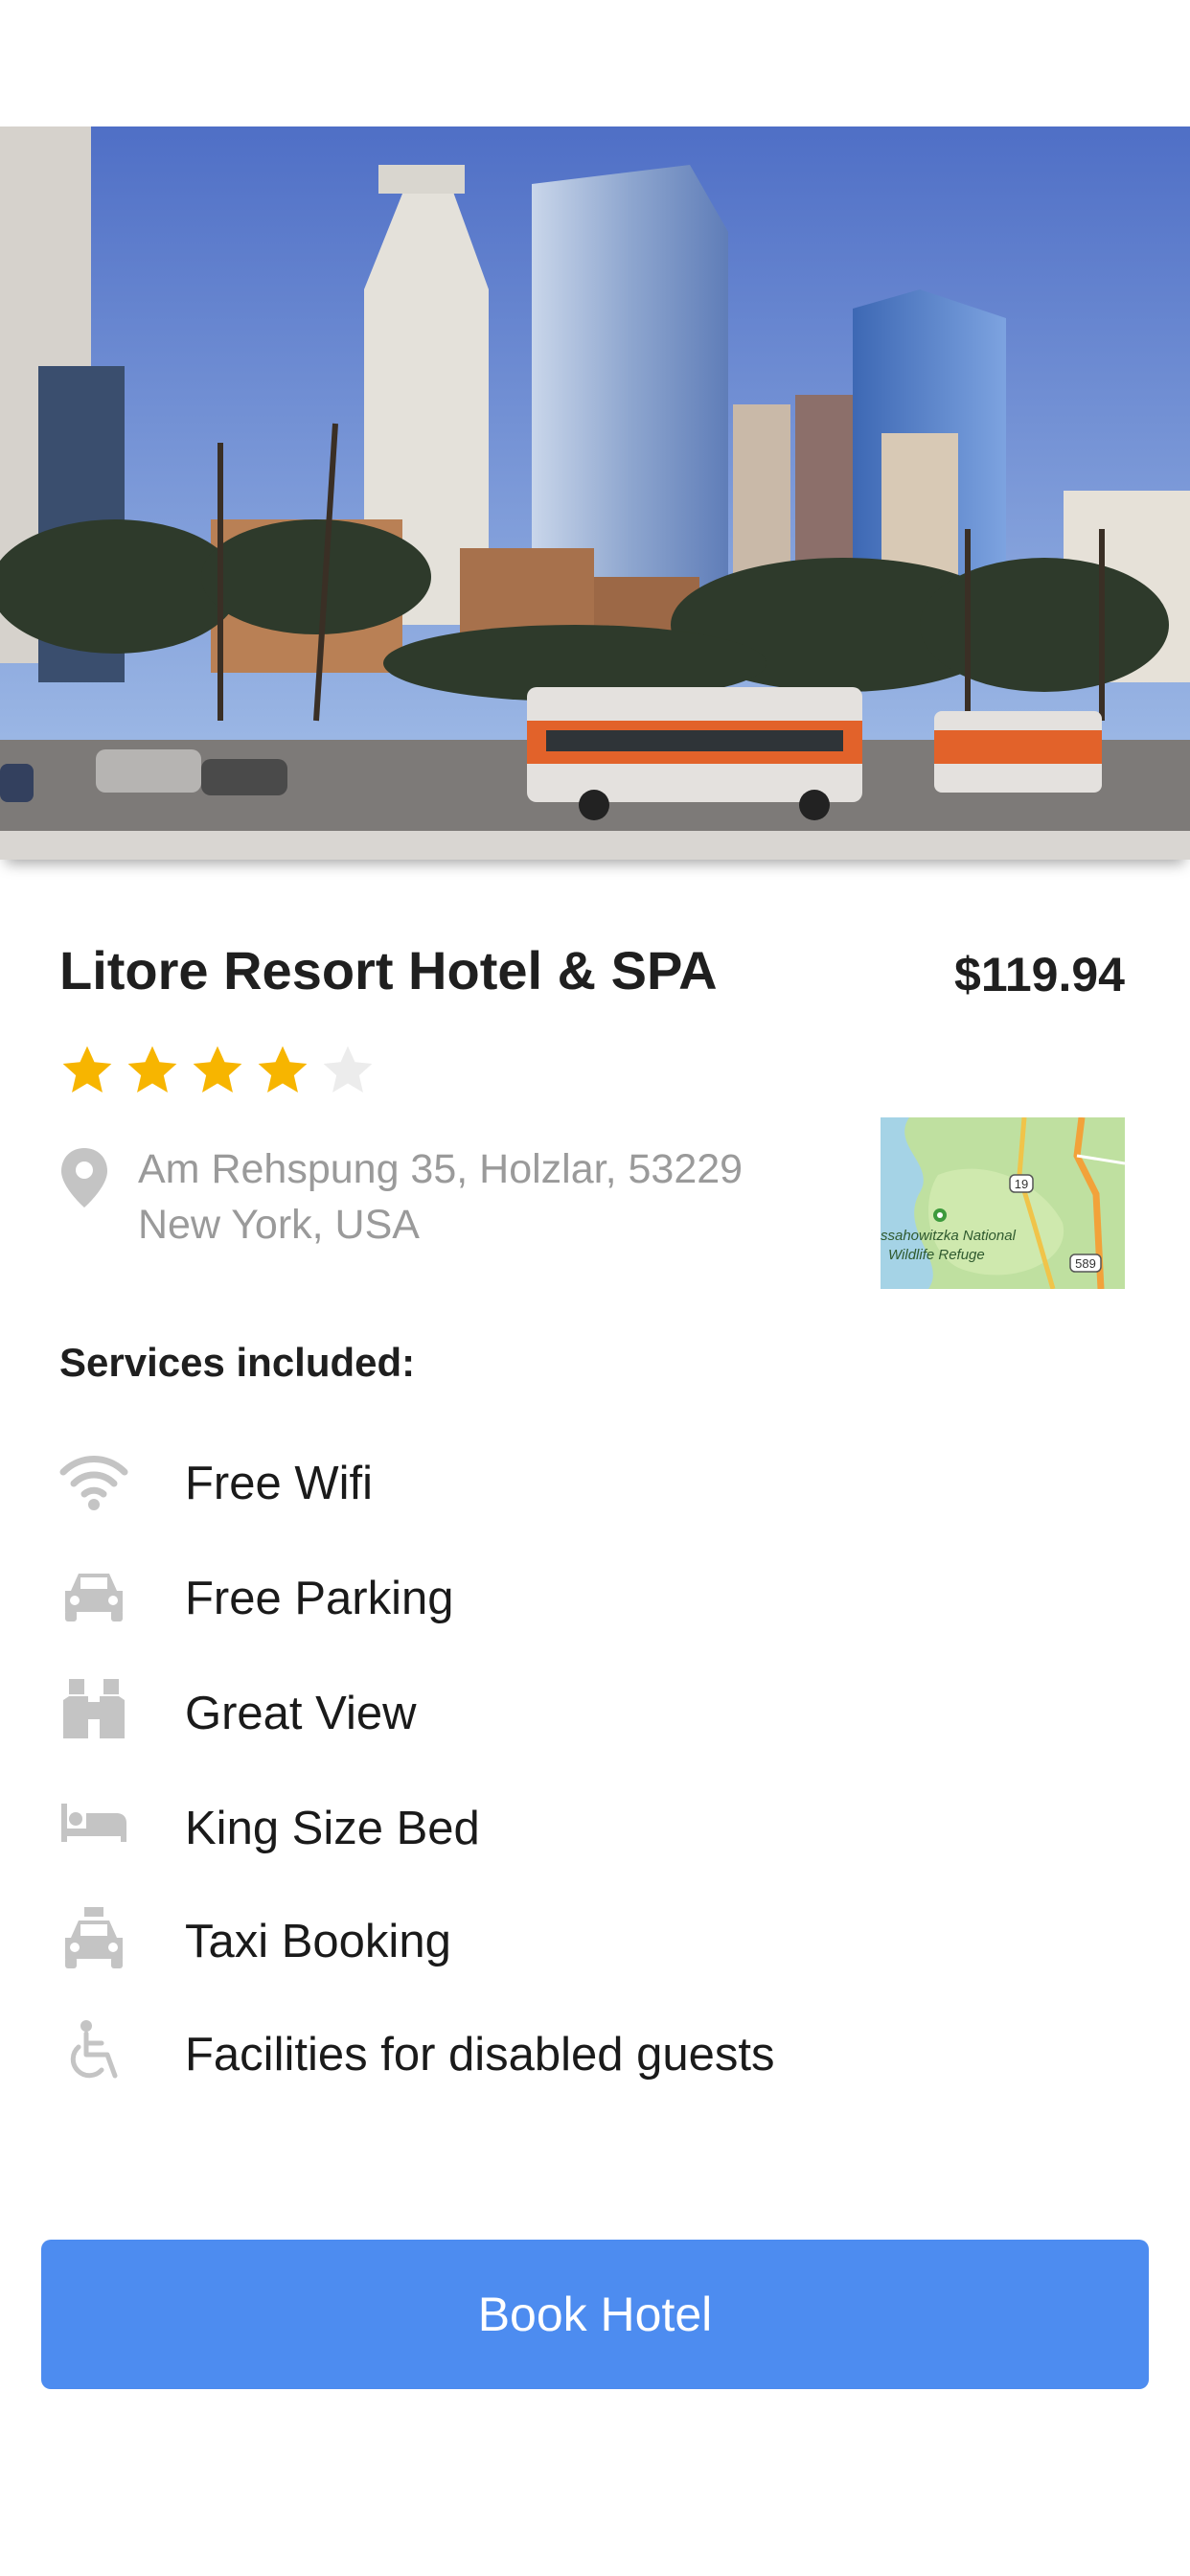  What do you see at coordinates (1039, 974) in the screenshot?
I see `hotel-price: $119.94` at bounding box center [1039, 974].